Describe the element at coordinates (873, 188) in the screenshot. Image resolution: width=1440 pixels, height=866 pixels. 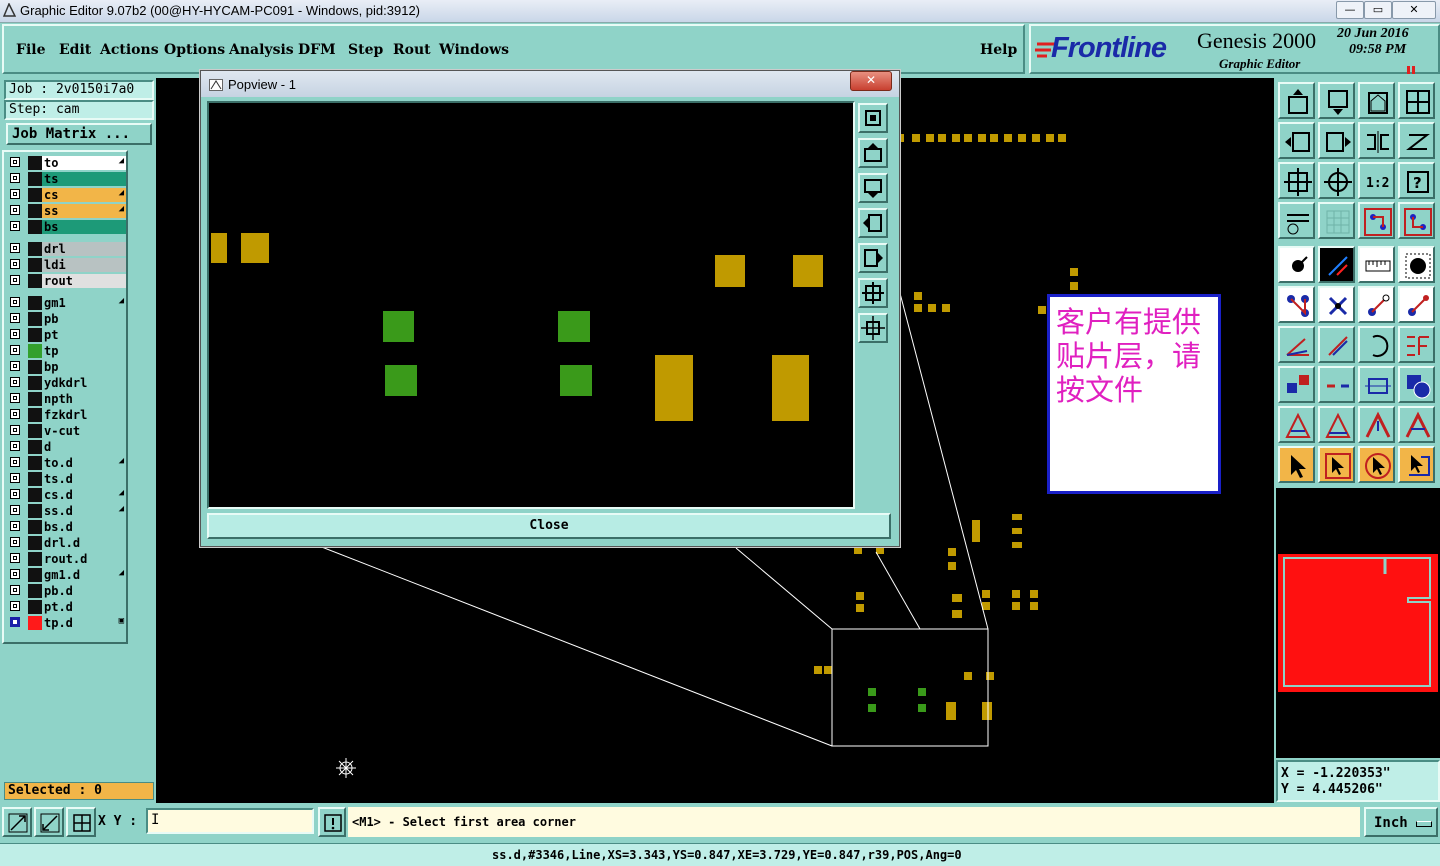
I see `popview-pan-down-button` at that location.